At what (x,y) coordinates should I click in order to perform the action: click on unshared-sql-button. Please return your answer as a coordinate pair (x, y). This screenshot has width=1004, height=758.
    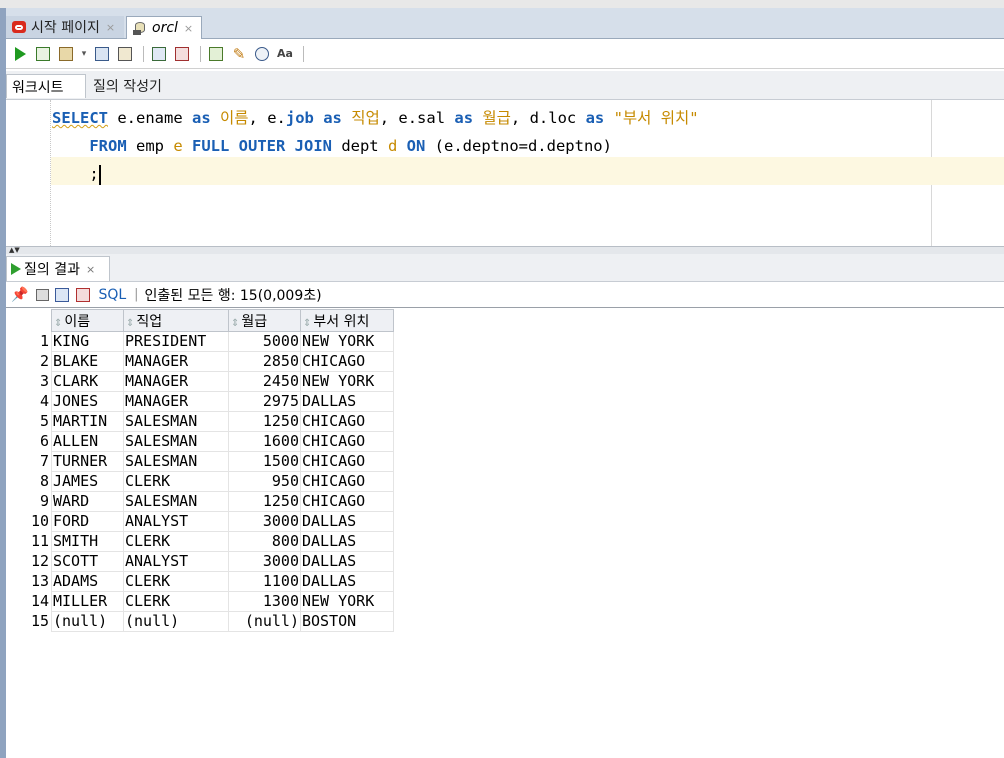
    Looking at the image, I should click on (216, 54).